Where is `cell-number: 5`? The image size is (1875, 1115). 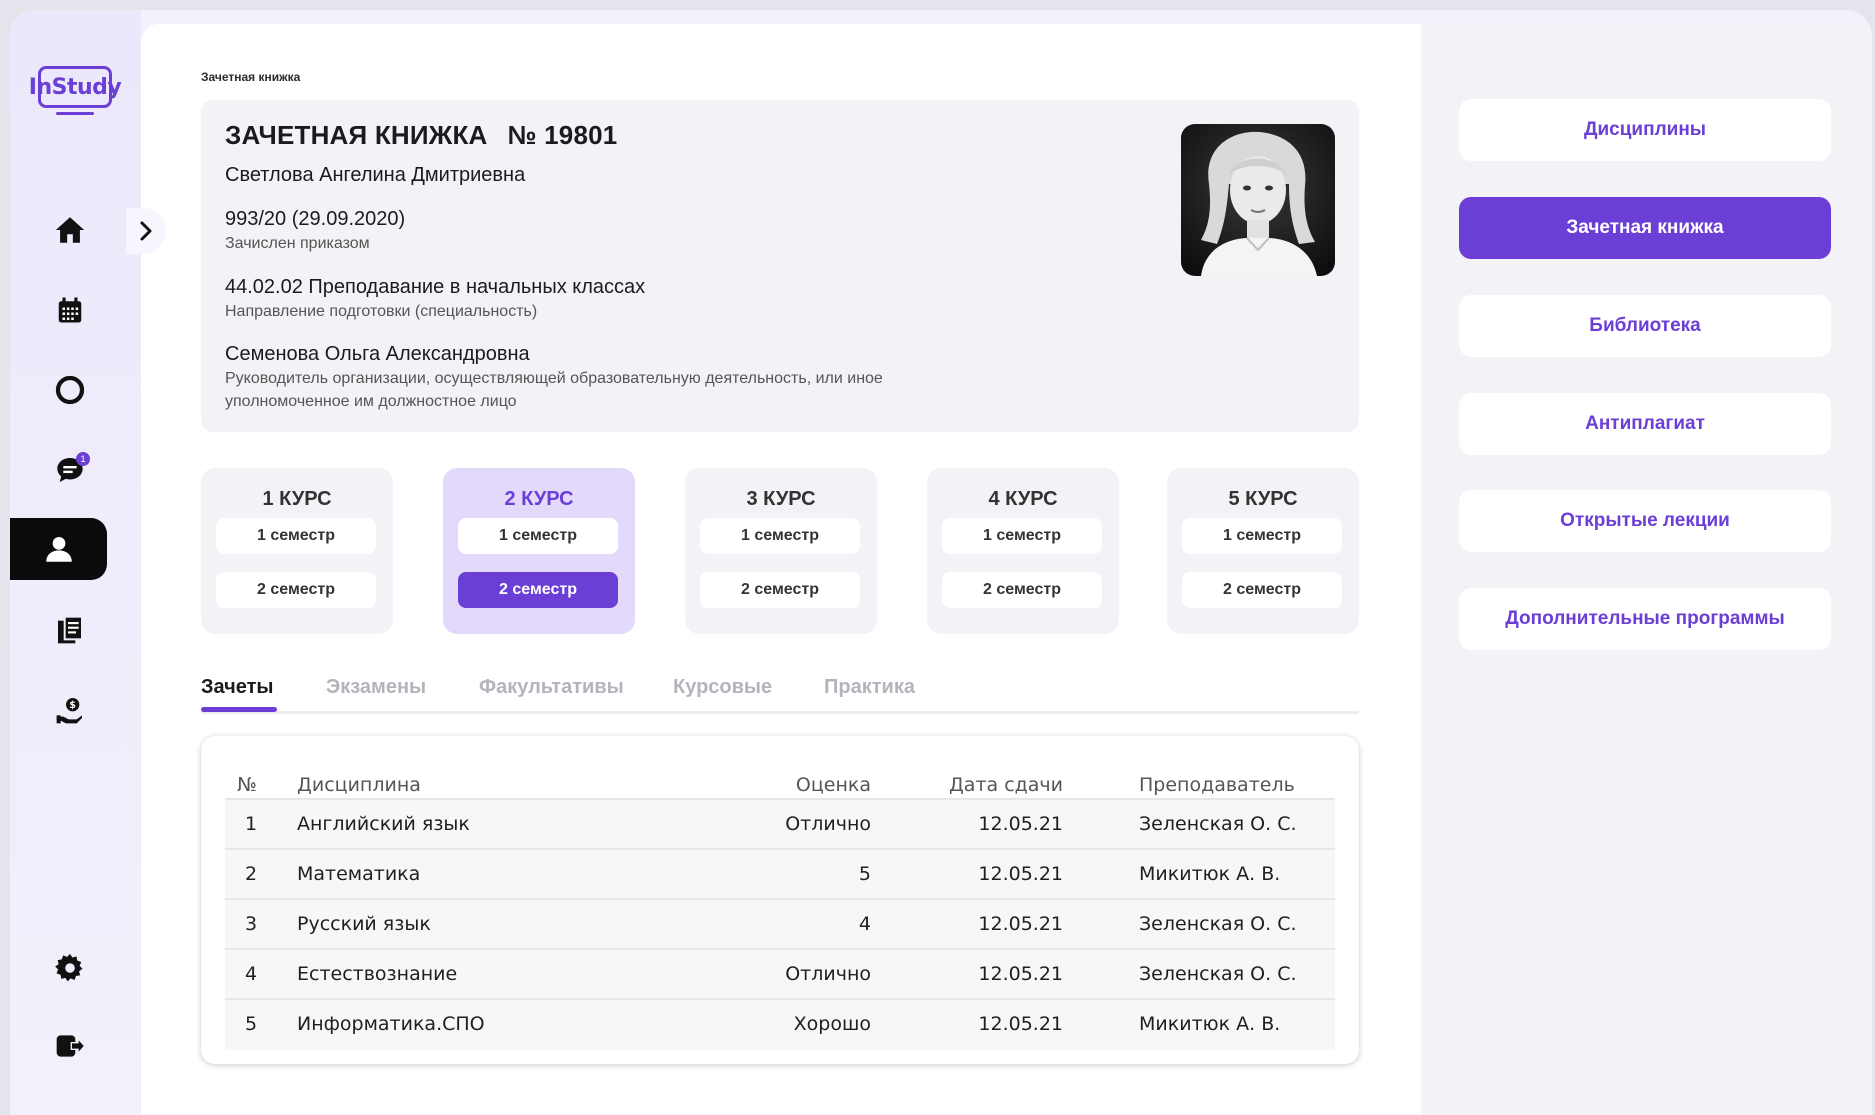 cell-number: 5 is located at coordinates (251, 1024).